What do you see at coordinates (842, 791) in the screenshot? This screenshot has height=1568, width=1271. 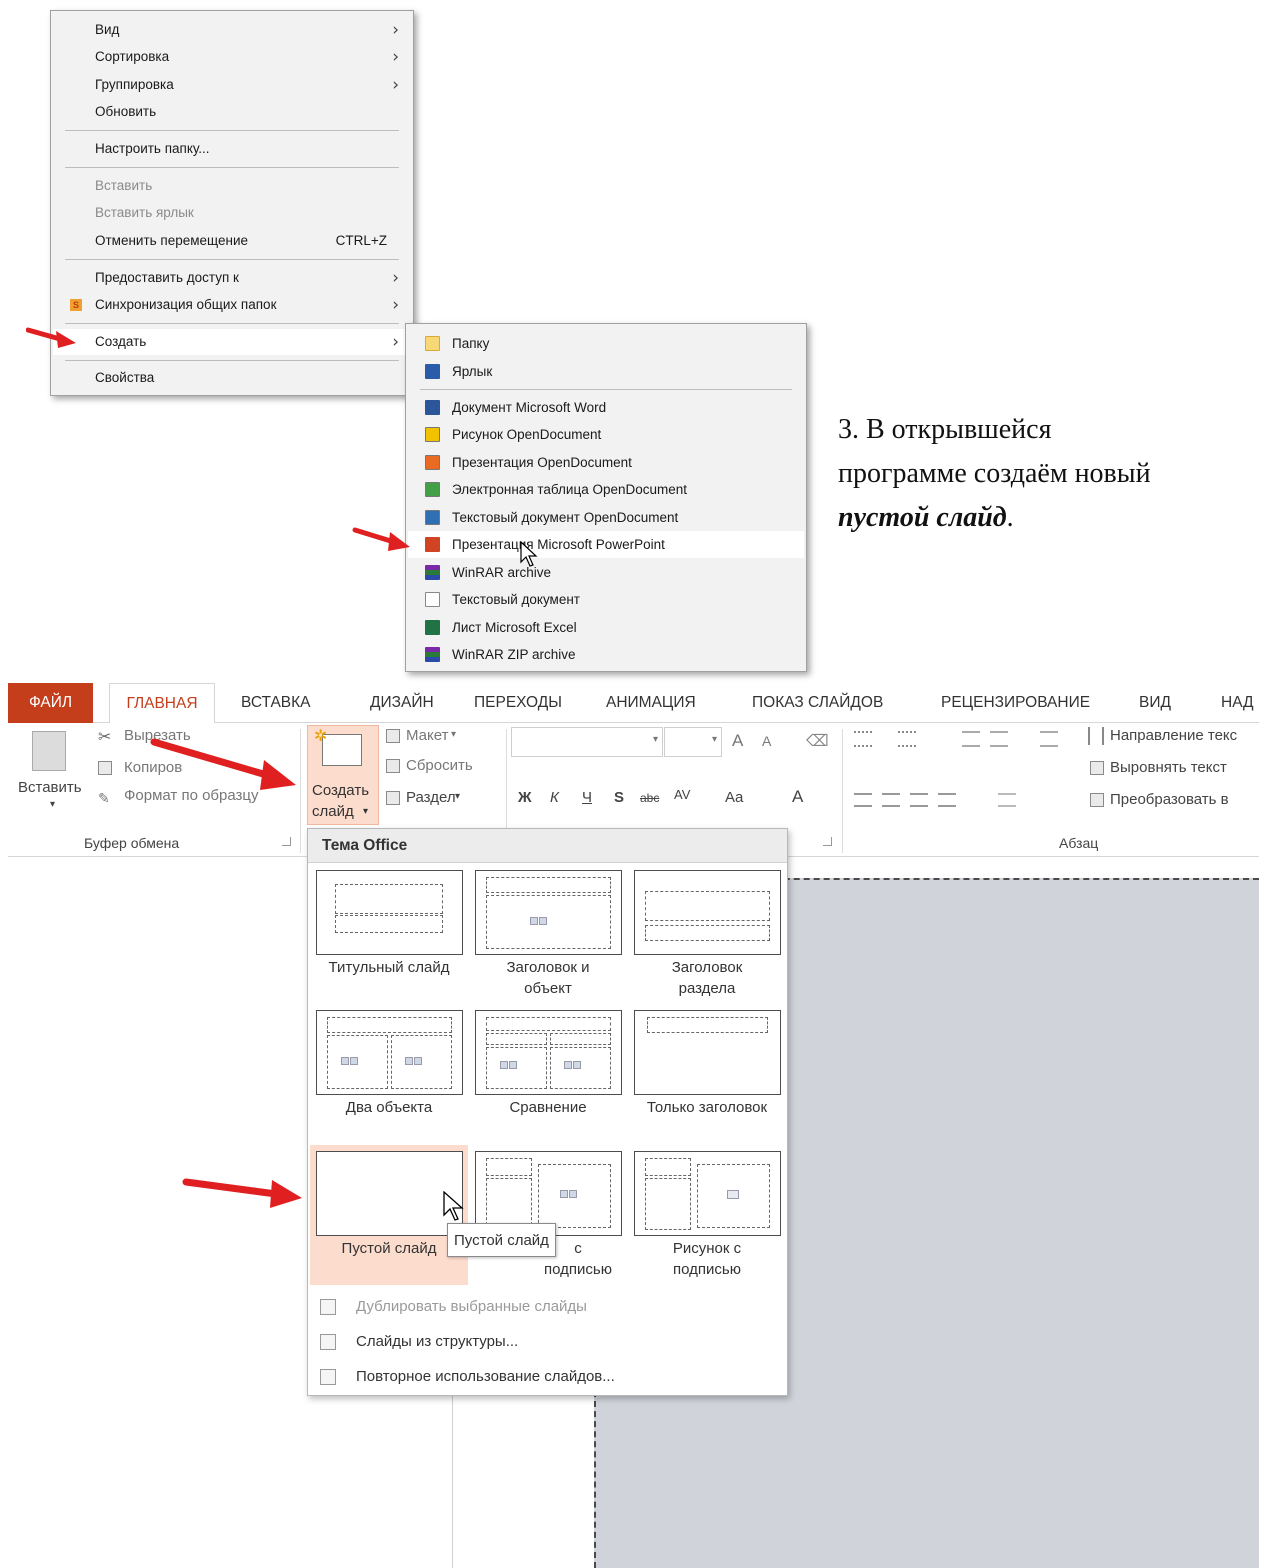 I see `group-separator` at bounding box center [842, 791].